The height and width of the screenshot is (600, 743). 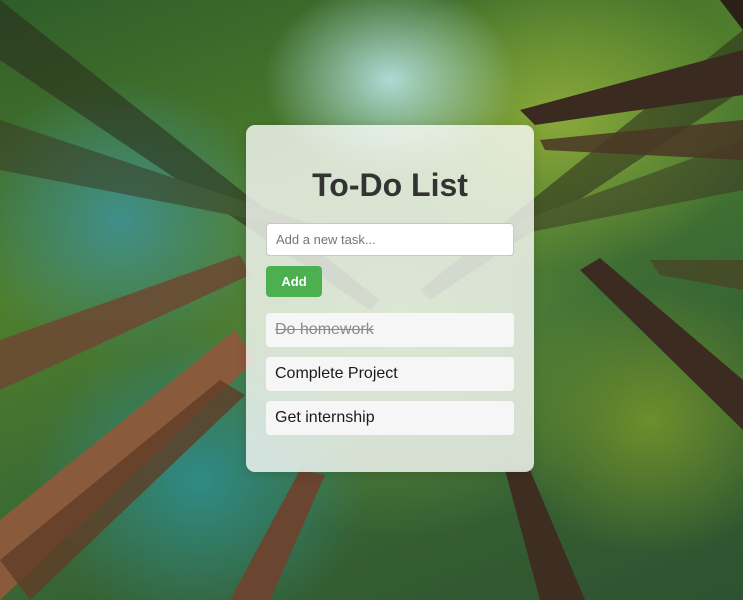 What do you see at coordinates (390, 418) in the screenshot?
I see `task-item: Get internship` at bounding box center [390, 418].